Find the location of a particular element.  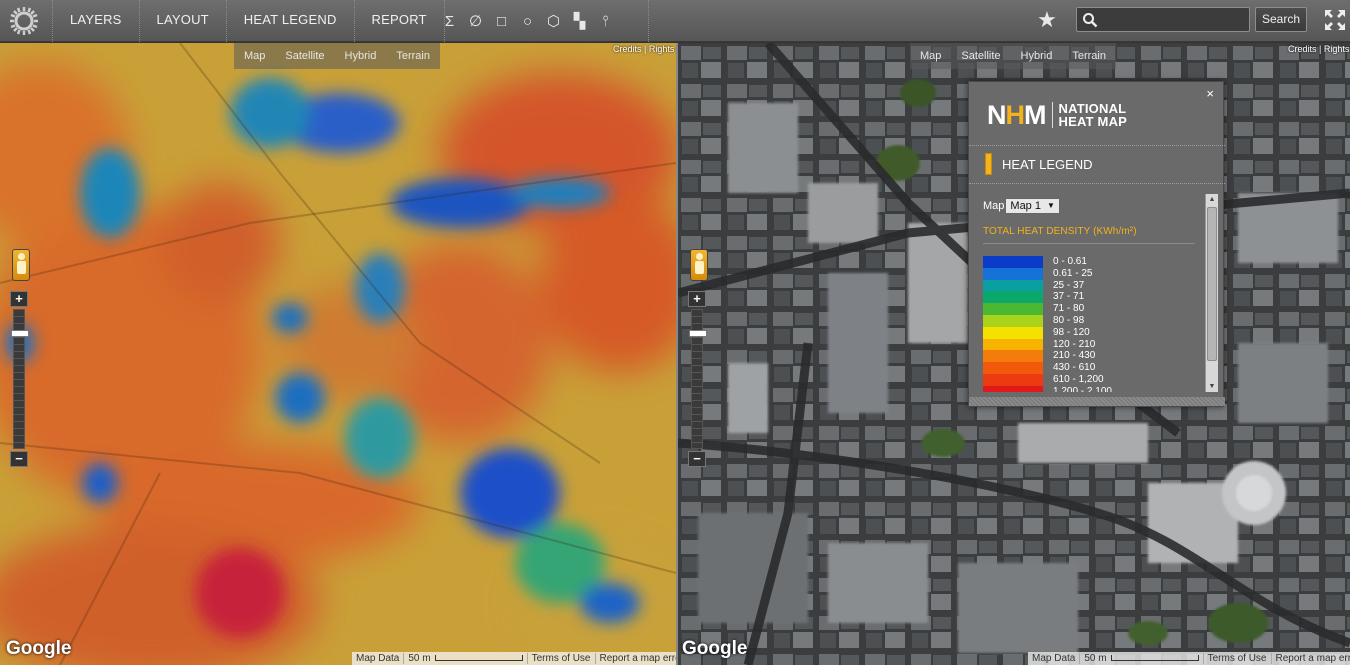

heat-scale-row: 25 - 37 is located at coordinates (1047, 285).